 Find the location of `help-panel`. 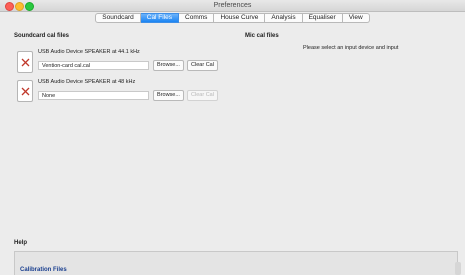

help-panel is located at coordinates (236, 263).